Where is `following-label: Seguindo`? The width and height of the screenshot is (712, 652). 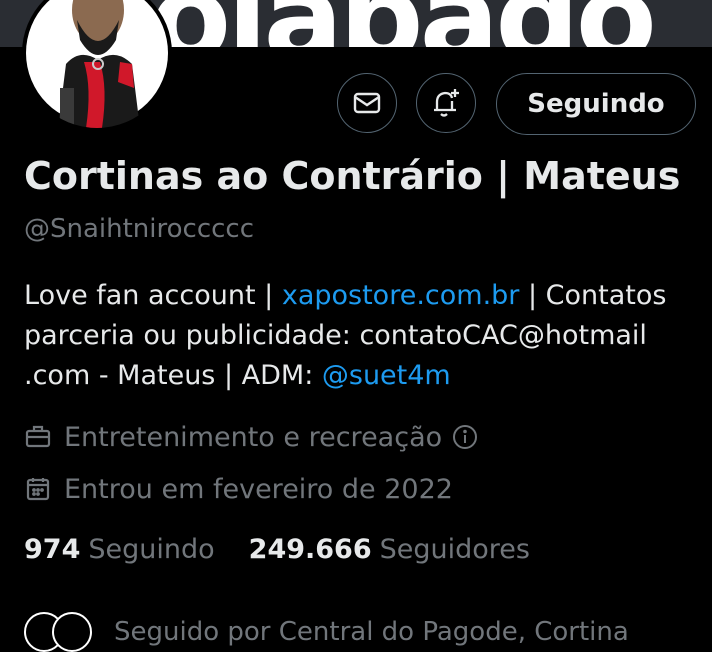
following-label: Seguindo is located at coordinates (151, 549).